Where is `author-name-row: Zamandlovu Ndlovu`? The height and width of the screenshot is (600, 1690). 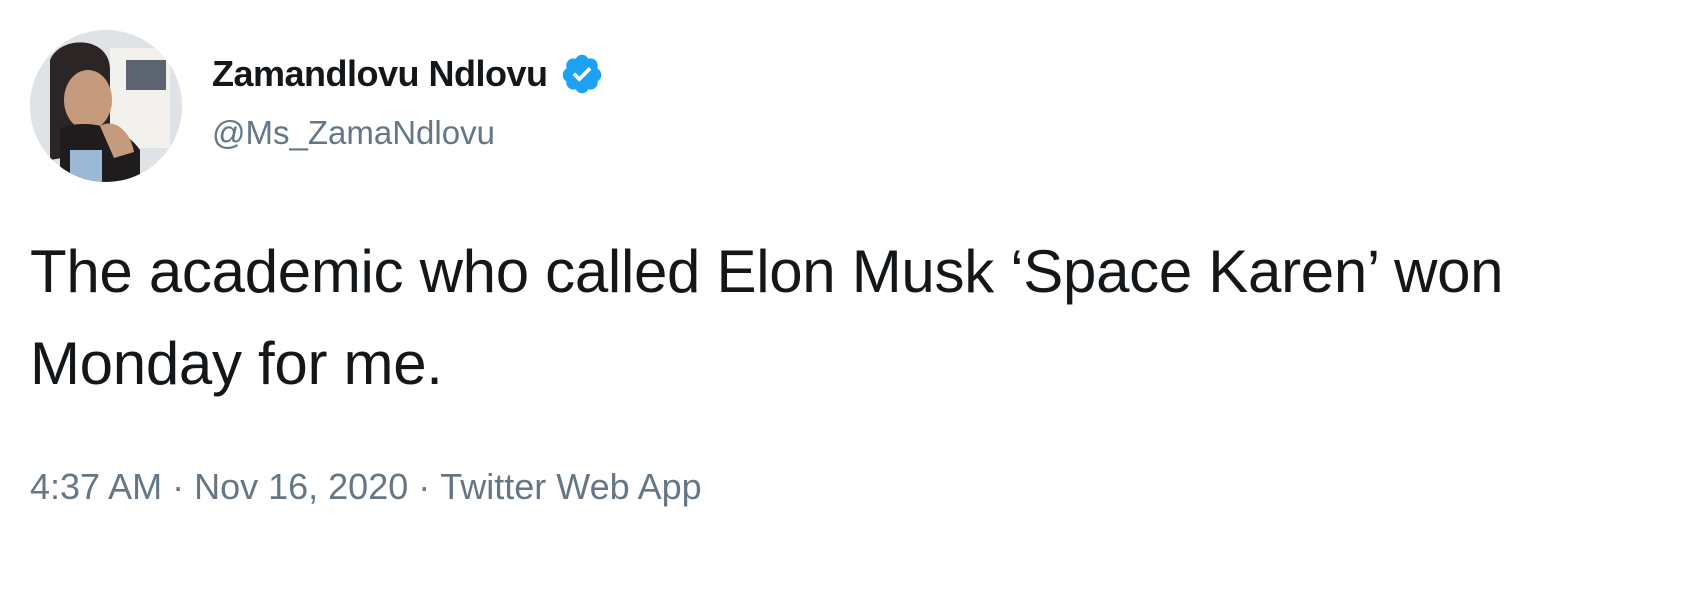
author-name-row: Zamandlovu Ndlovu is located at coordinates (408, 74).